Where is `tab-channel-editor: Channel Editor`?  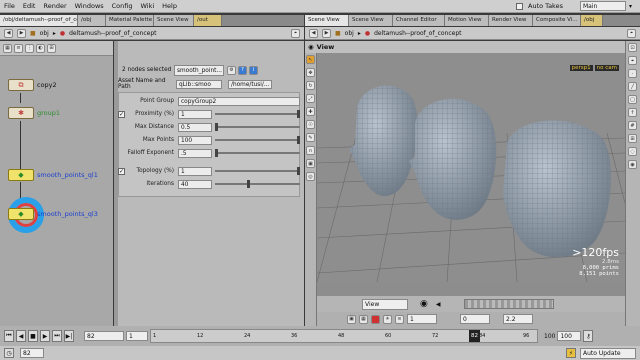 tab-channel-editor: Channel Editor is located at coordinates (419, 20).